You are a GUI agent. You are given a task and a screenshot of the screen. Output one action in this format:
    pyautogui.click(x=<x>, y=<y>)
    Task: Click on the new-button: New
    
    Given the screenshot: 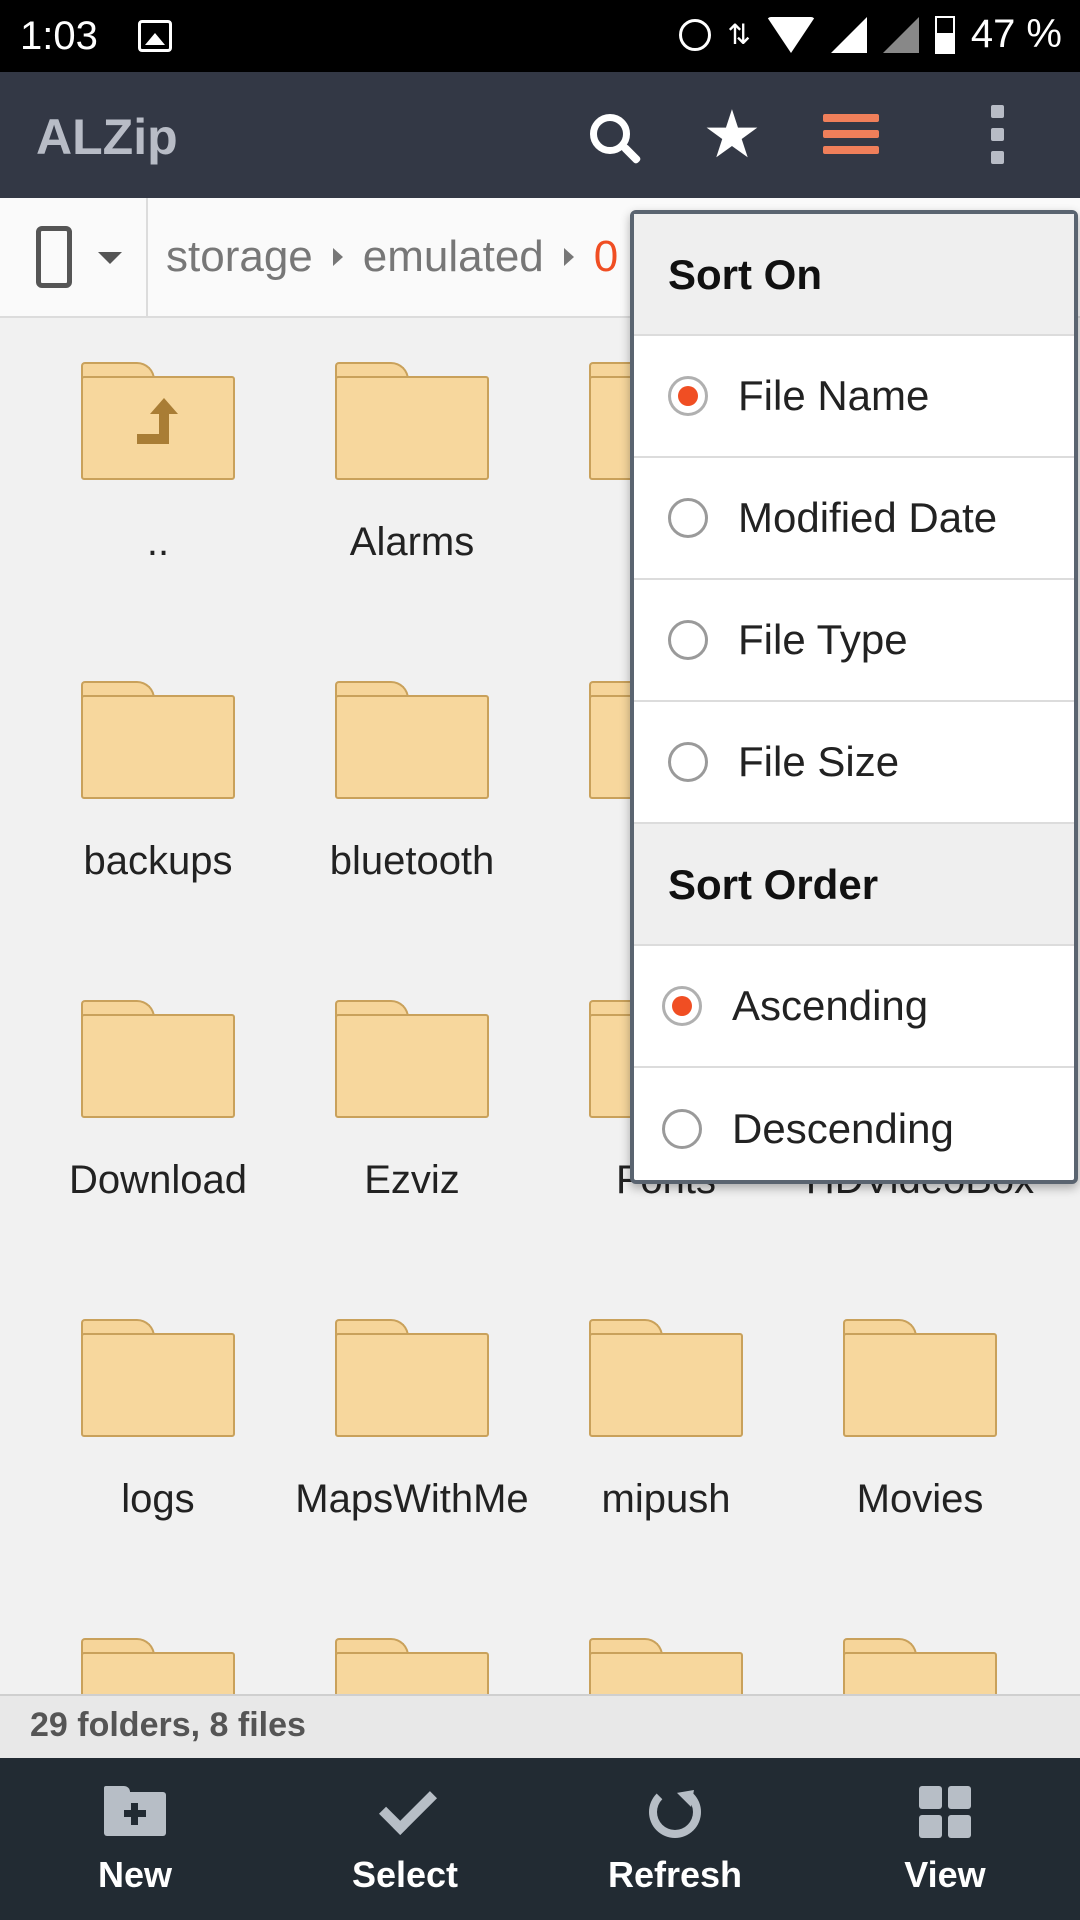 What is the action you would take?
    pyautogui.click(x=135, y=1839)
    